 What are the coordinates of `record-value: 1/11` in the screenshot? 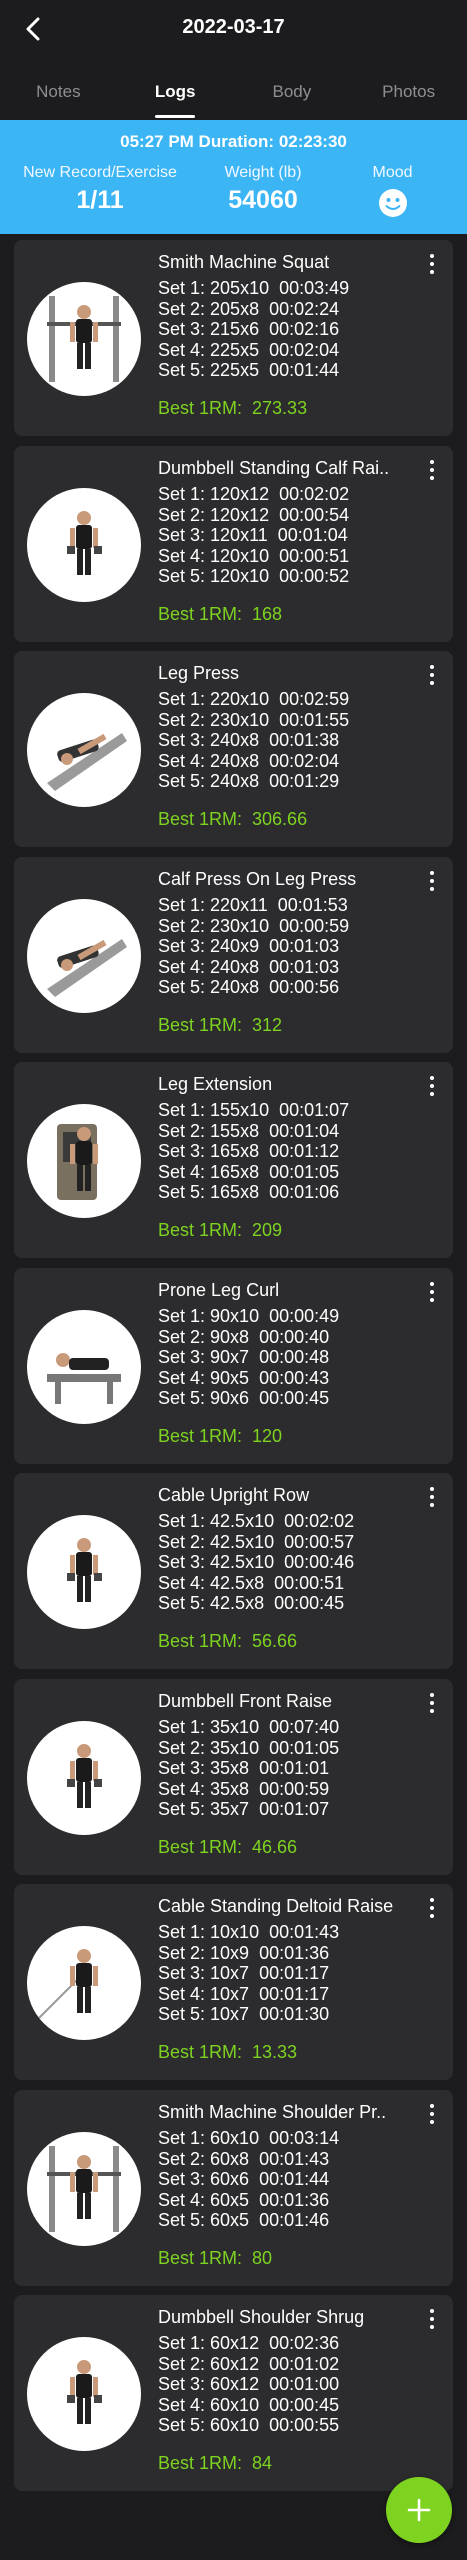 It's located at (100, 200).